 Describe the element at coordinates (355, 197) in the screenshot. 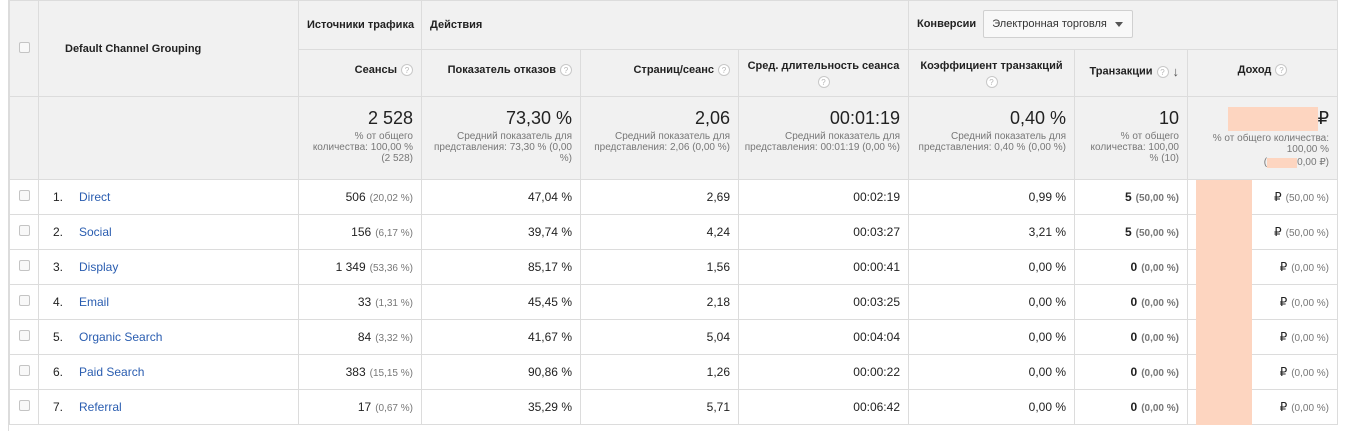

I see `row-sessions-value: 506` at that location.